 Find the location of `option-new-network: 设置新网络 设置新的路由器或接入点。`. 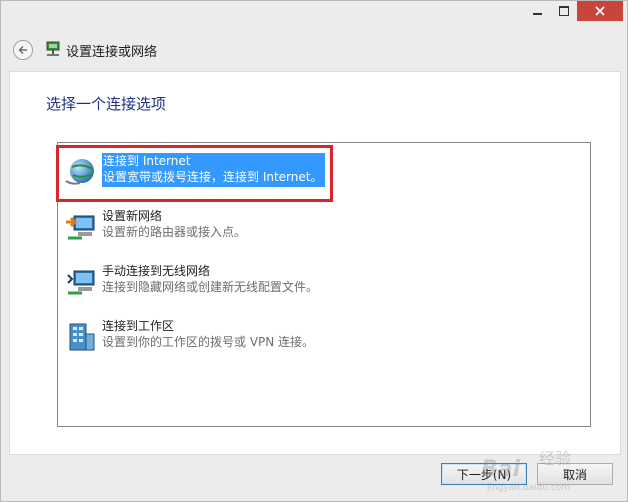

option-new-network: 设置新网络 设置新的路由器或接入点。 is located at coordinates (322, 228).